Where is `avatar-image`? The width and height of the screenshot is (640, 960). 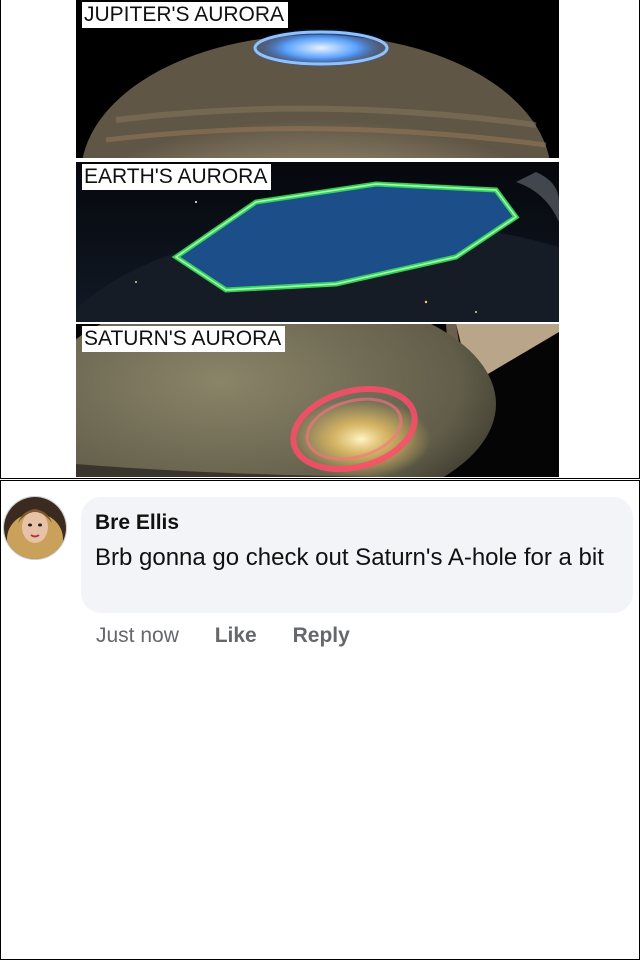
avatar-image is located at coordinates (35, 528).